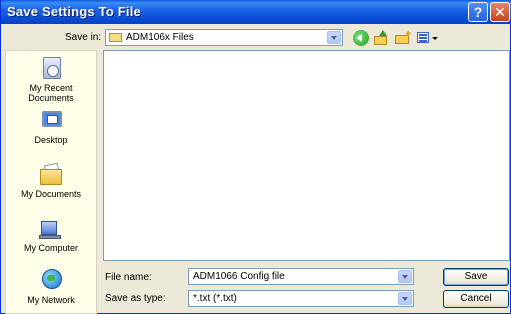 This screenshot has width=511, height=314. What do you see at coordinates (428, 38) in the screenshot?
I see `views-menu-icon` at bounding box center [428, 38].